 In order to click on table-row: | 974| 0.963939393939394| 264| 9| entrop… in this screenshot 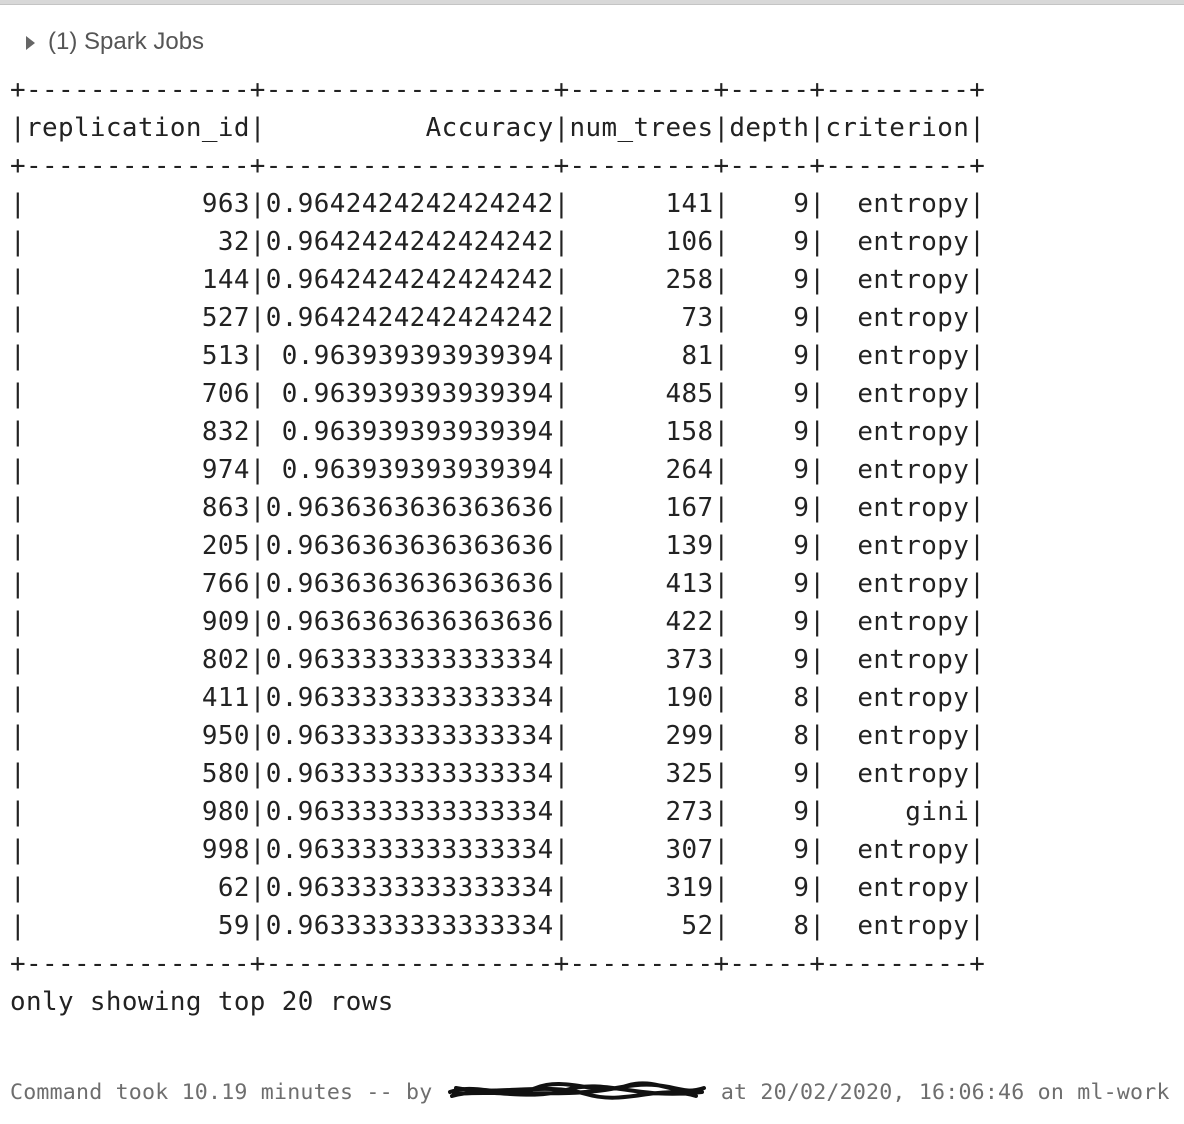, I will do `click(498, 470)`.